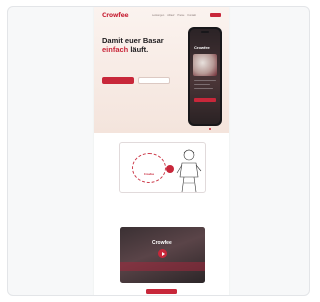 The height and width of the screenshot is (302, 320). Describe the element at coordinates (138, 49) in the screenshot. I see `headline-end: läuft.` at that location.